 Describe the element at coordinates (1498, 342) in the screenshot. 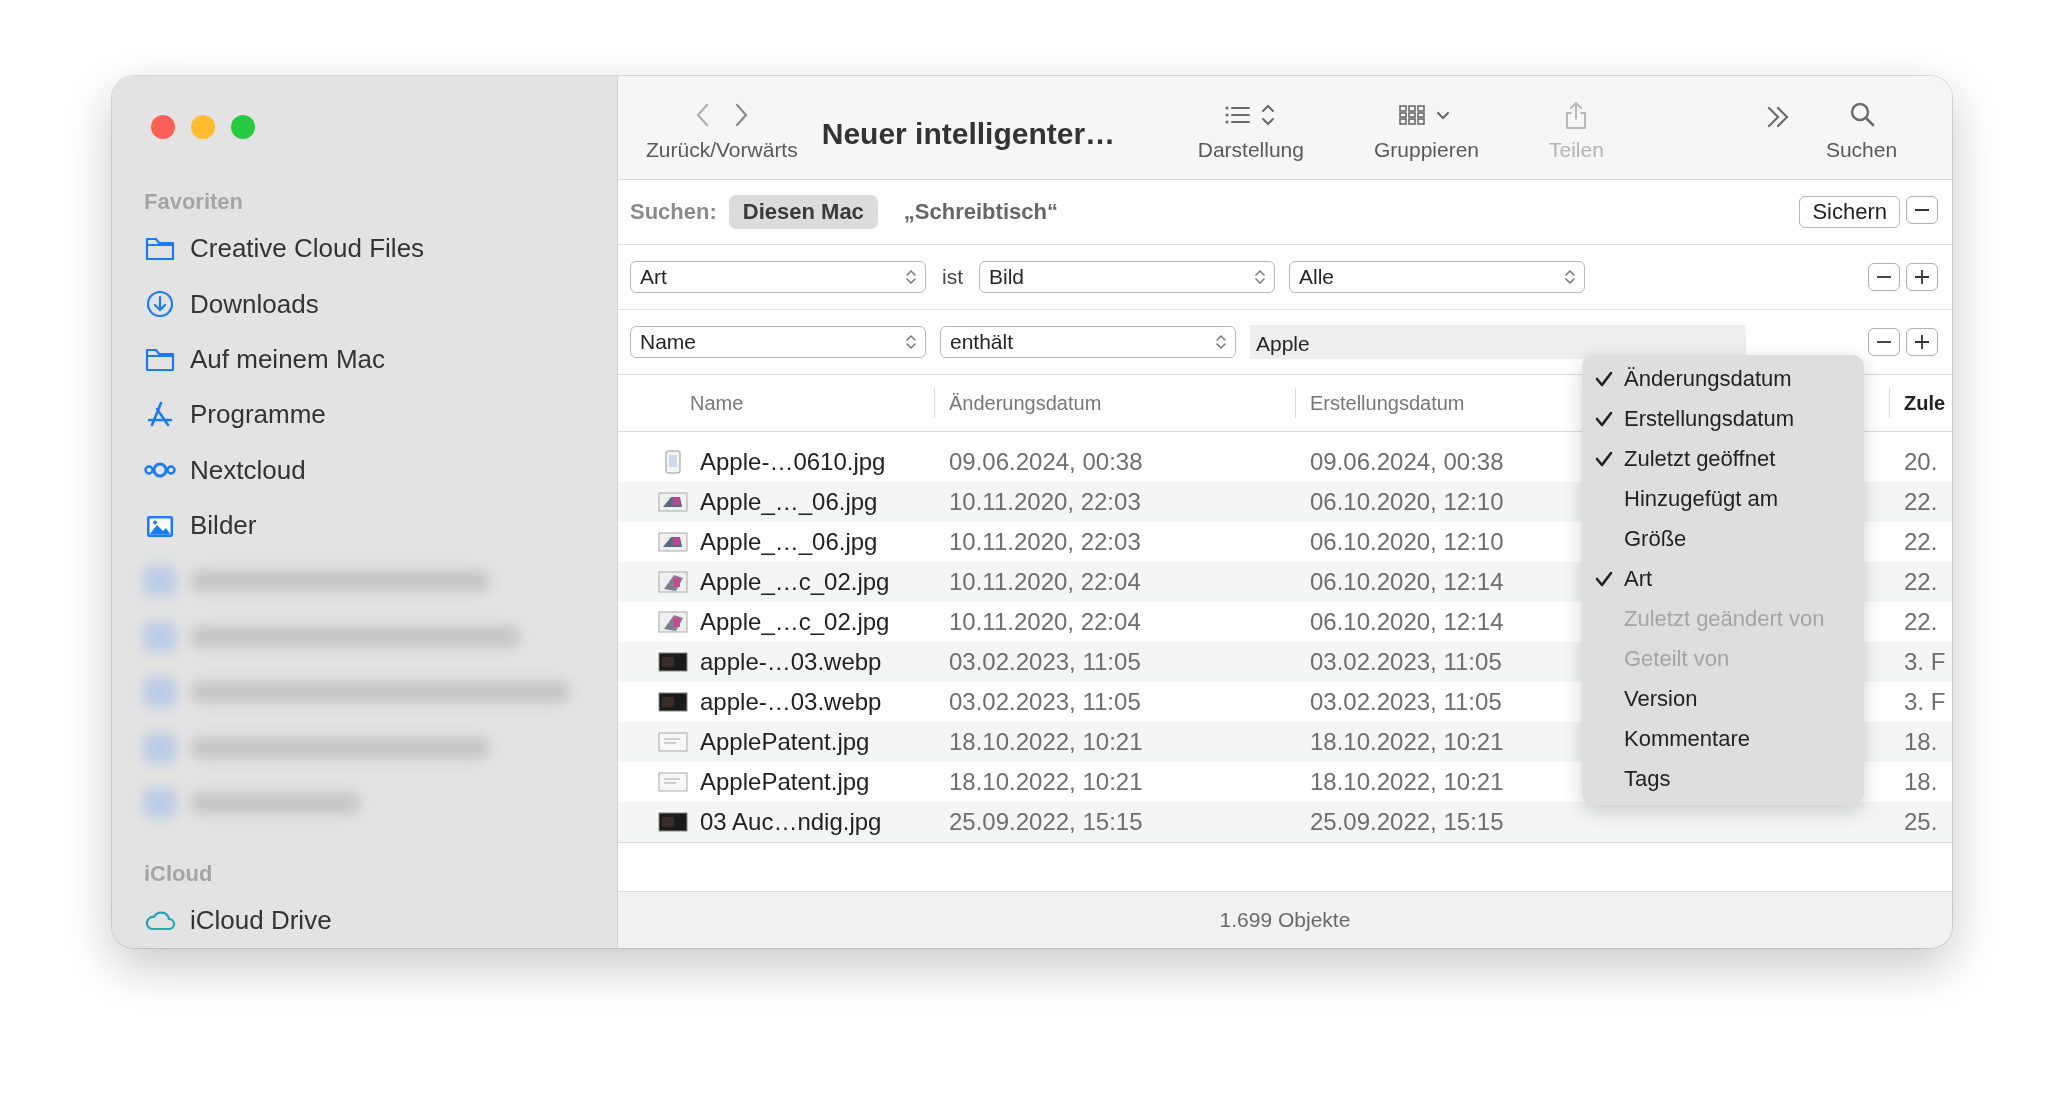

I see `input-field: Apple` at that location.